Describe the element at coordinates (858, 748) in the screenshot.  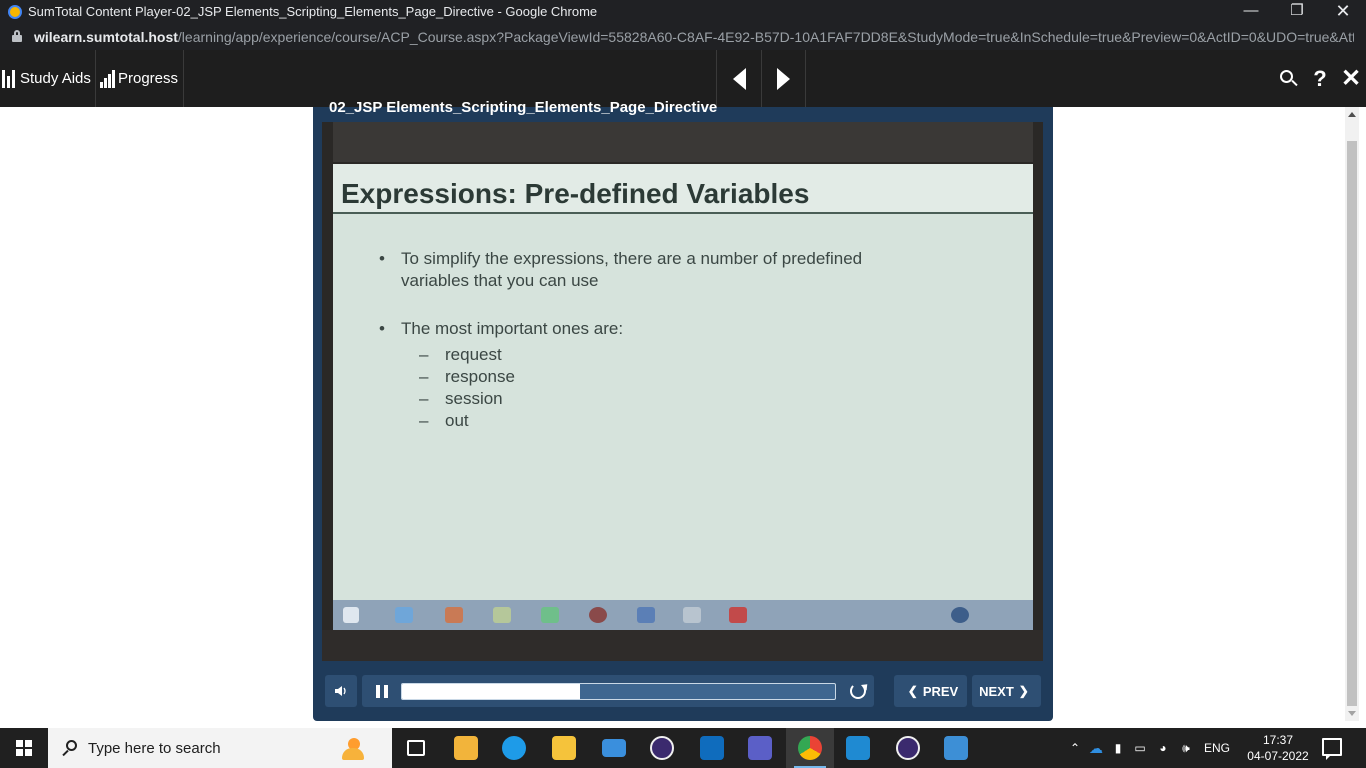
I see `taskbar-vscode` at that location.